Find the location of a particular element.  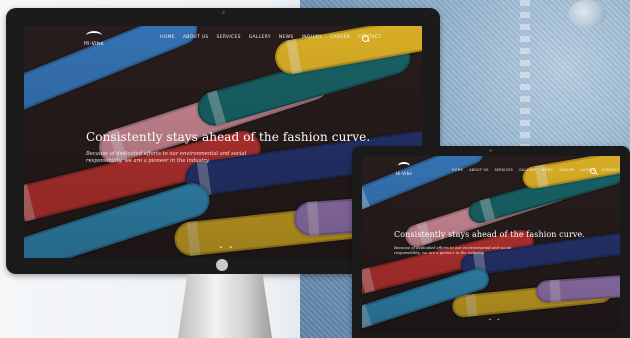

apple-logo-icon is located at coordinates (222, 265).